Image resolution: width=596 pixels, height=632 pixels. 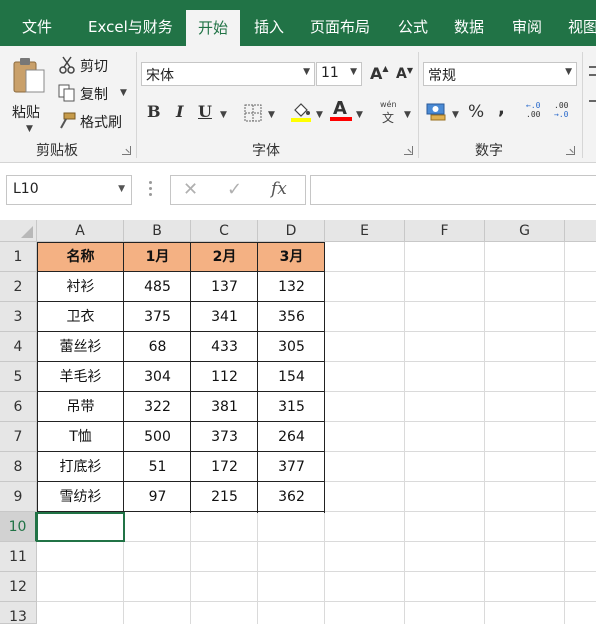 What do you see at coordinates (582, 23) in the screenshot?
I see `tab-view: 视图` at bounding box center [582, 23].